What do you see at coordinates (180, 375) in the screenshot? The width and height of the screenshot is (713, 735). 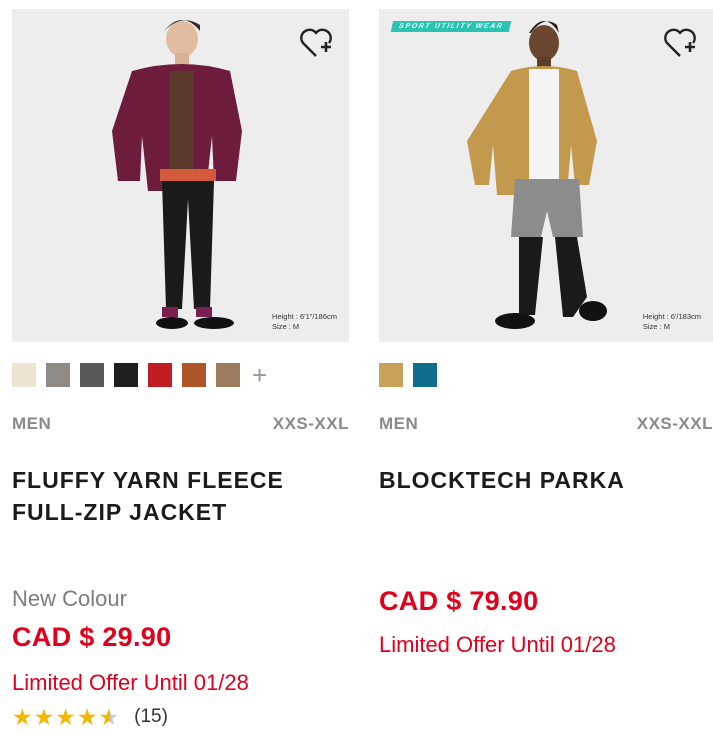 I see `color-swatches: +` at bounding box center [180, 375].